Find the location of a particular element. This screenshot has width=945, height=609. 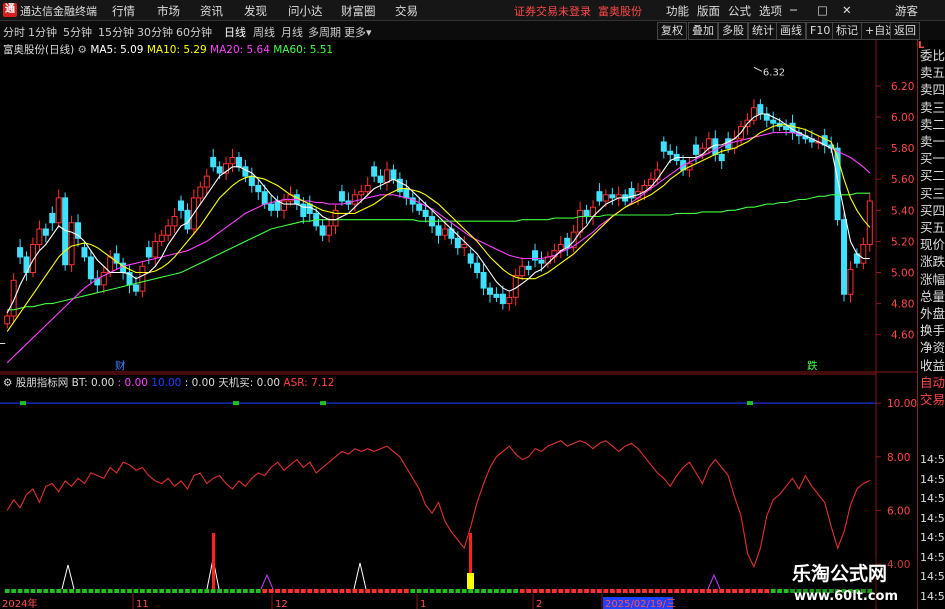

high-label: 6.32 is located at coordinates (774, 72).